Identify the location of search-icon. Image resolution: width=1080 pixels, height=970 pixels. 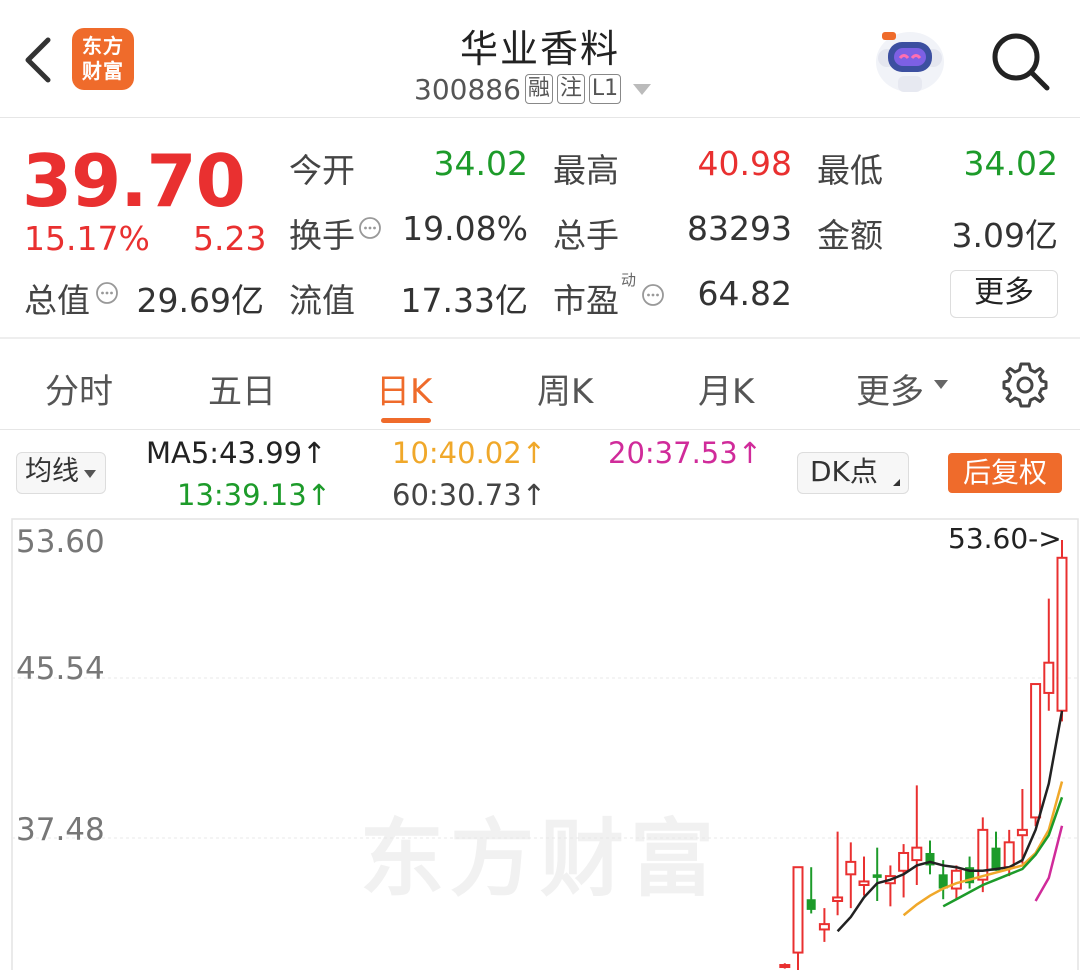
(1021, 62).